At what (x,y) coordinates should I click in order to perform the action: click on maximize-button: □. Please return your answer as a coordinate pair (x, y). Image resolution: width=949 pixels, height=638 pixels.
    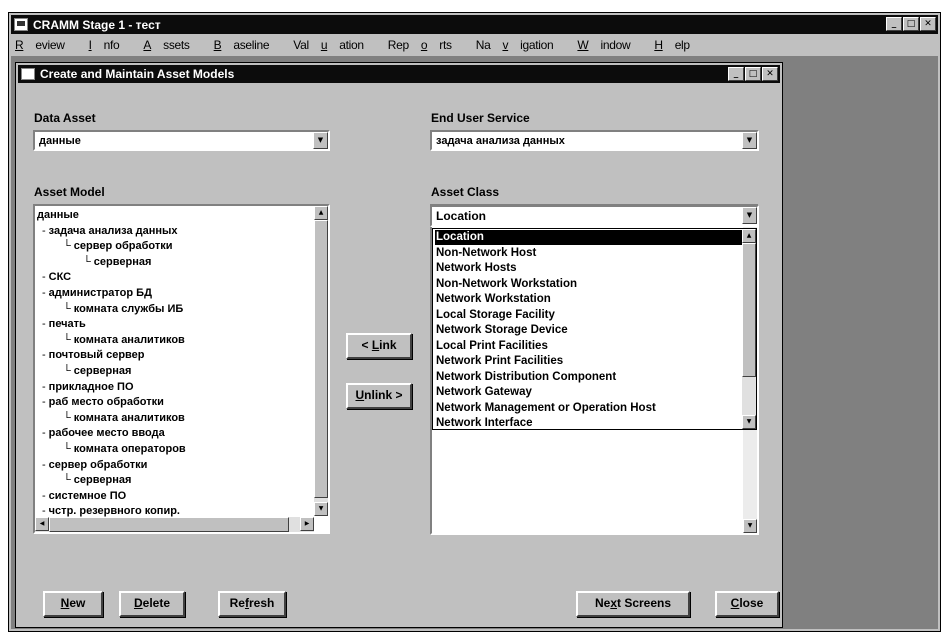
    Looking at the image, I should click on (911, 24).